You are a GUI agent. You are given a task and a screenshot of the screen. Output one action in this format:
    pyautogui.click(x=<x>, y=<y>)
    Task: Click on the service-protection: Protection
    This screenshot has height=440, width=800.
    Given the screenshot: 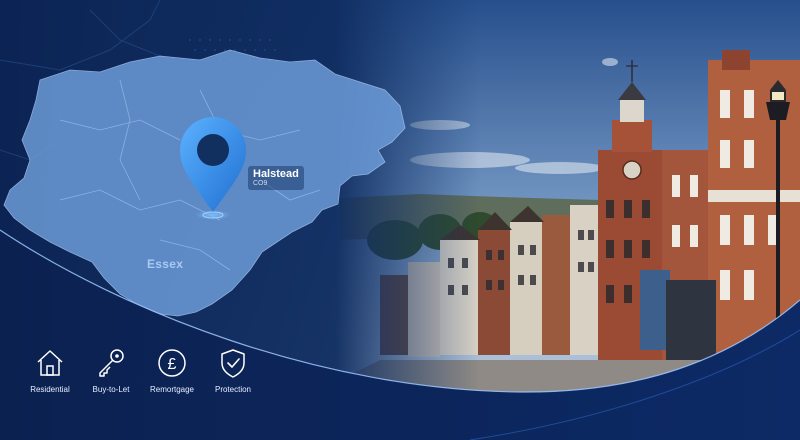 What is the action you would take?
    pyautogui.click(x=233, y=370)
    